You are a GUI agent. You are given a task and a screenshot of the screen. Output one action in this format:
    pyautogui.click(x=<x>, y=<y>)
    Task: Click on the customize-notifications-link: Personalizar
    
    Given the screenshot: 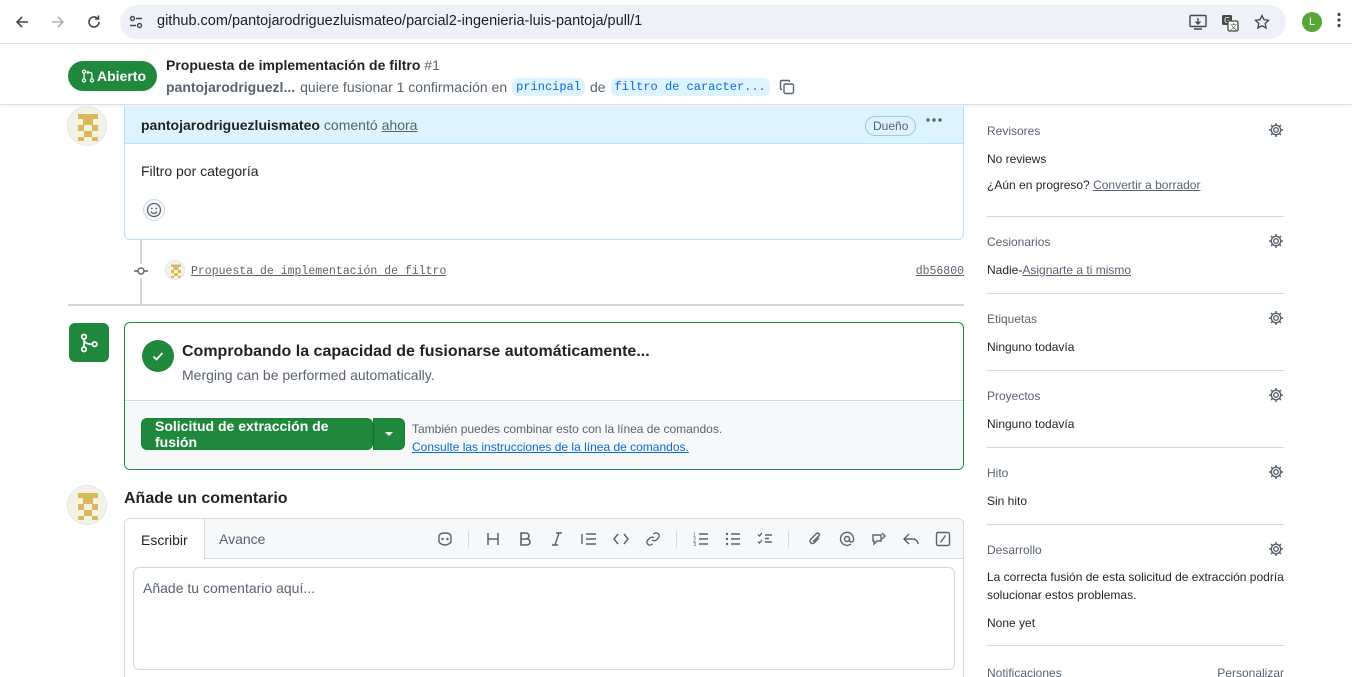 What is the action you would take?
    pyautogui.click(x=1250, y=671)
    